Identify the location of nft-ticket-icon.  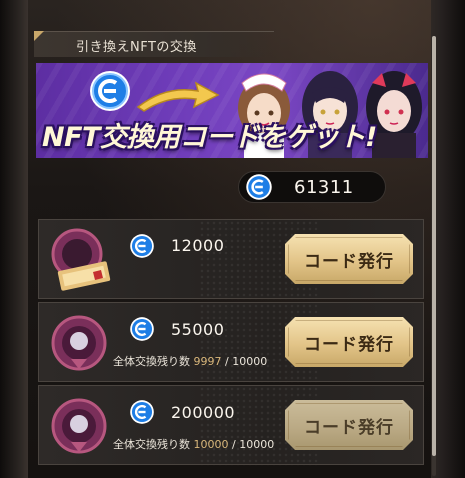
(81, 259).